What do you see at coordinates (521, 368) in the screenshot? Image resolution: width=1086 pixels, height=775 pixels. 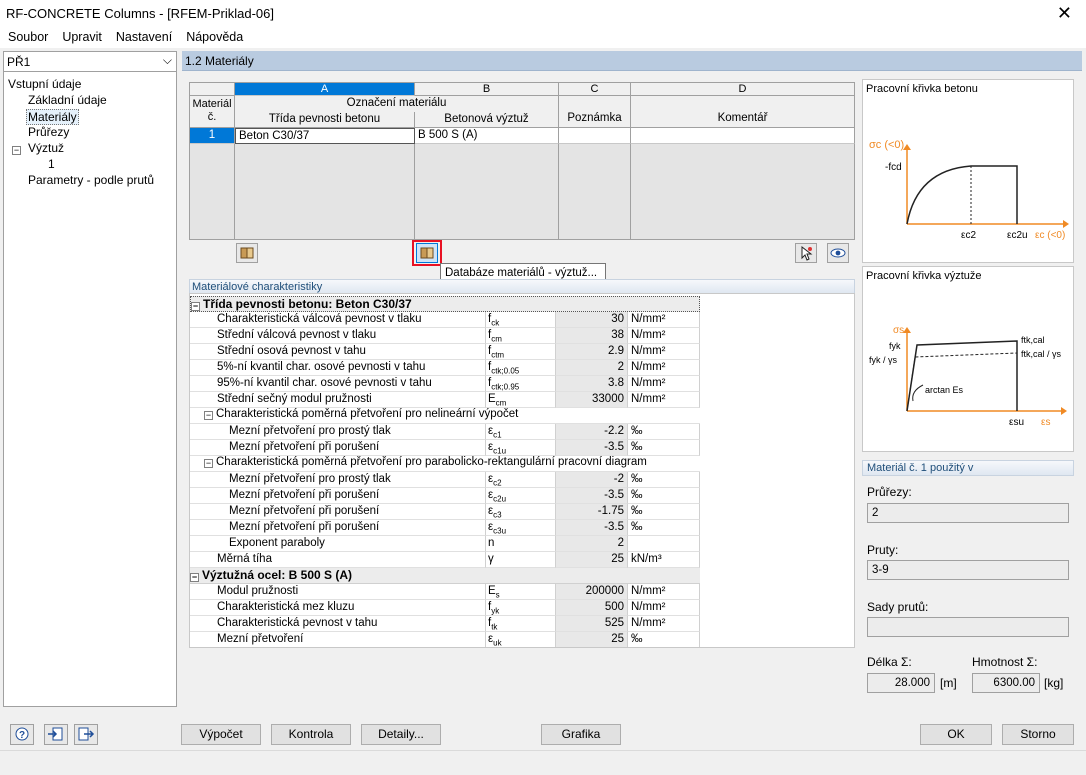 I see `prop-symbol: fctk;0.05` at bounding box center [521, 368].